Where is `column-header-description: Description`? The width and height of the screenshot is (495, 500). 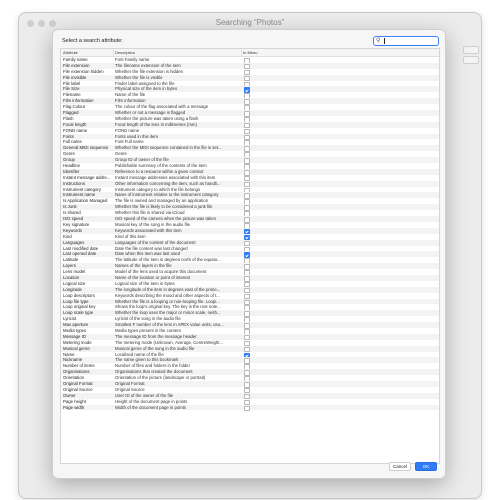
column-header-description: Description is located at coordinates (125, 52).